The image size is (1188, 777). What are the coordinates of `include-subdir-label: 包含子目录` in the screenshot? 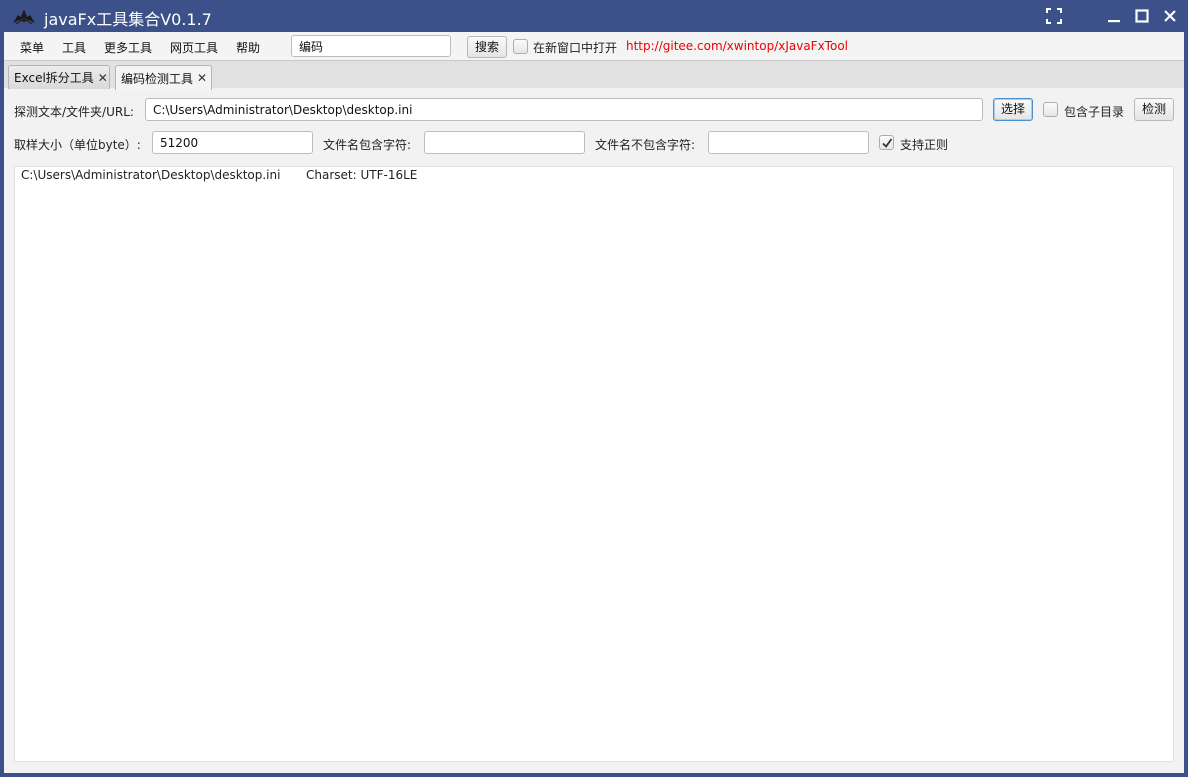 It's located at (1094, 112).